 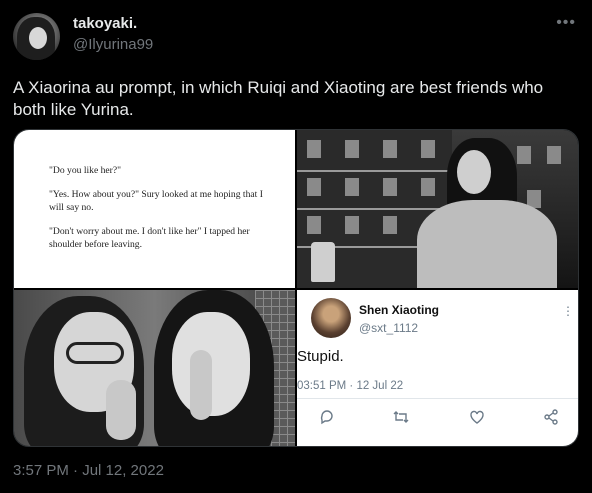 I want to click on avatar, so click(x=36, y=36).